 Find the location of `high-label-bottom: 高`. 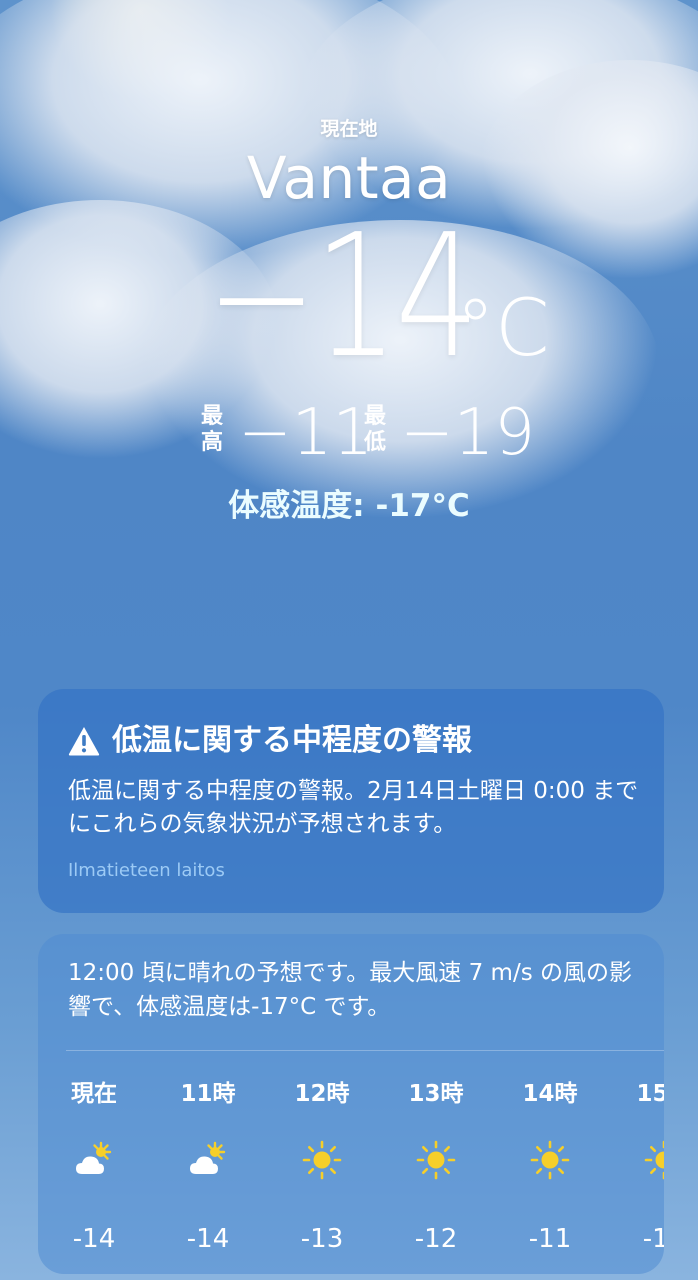

high-label-bottom: 高 is located at coordinates (211, 442).